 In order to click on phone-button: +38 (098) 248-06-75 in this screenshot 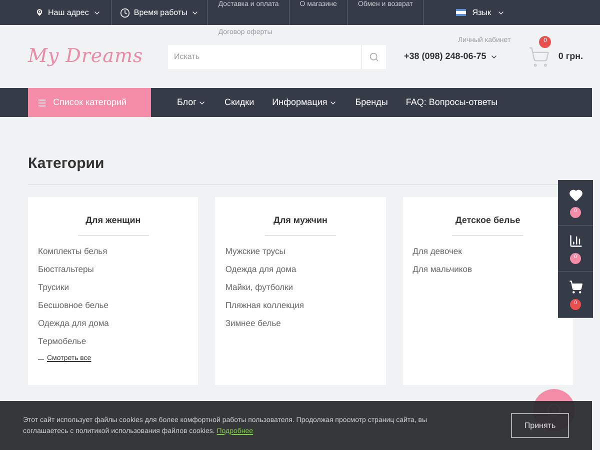, I will do `click(451, 57)`.